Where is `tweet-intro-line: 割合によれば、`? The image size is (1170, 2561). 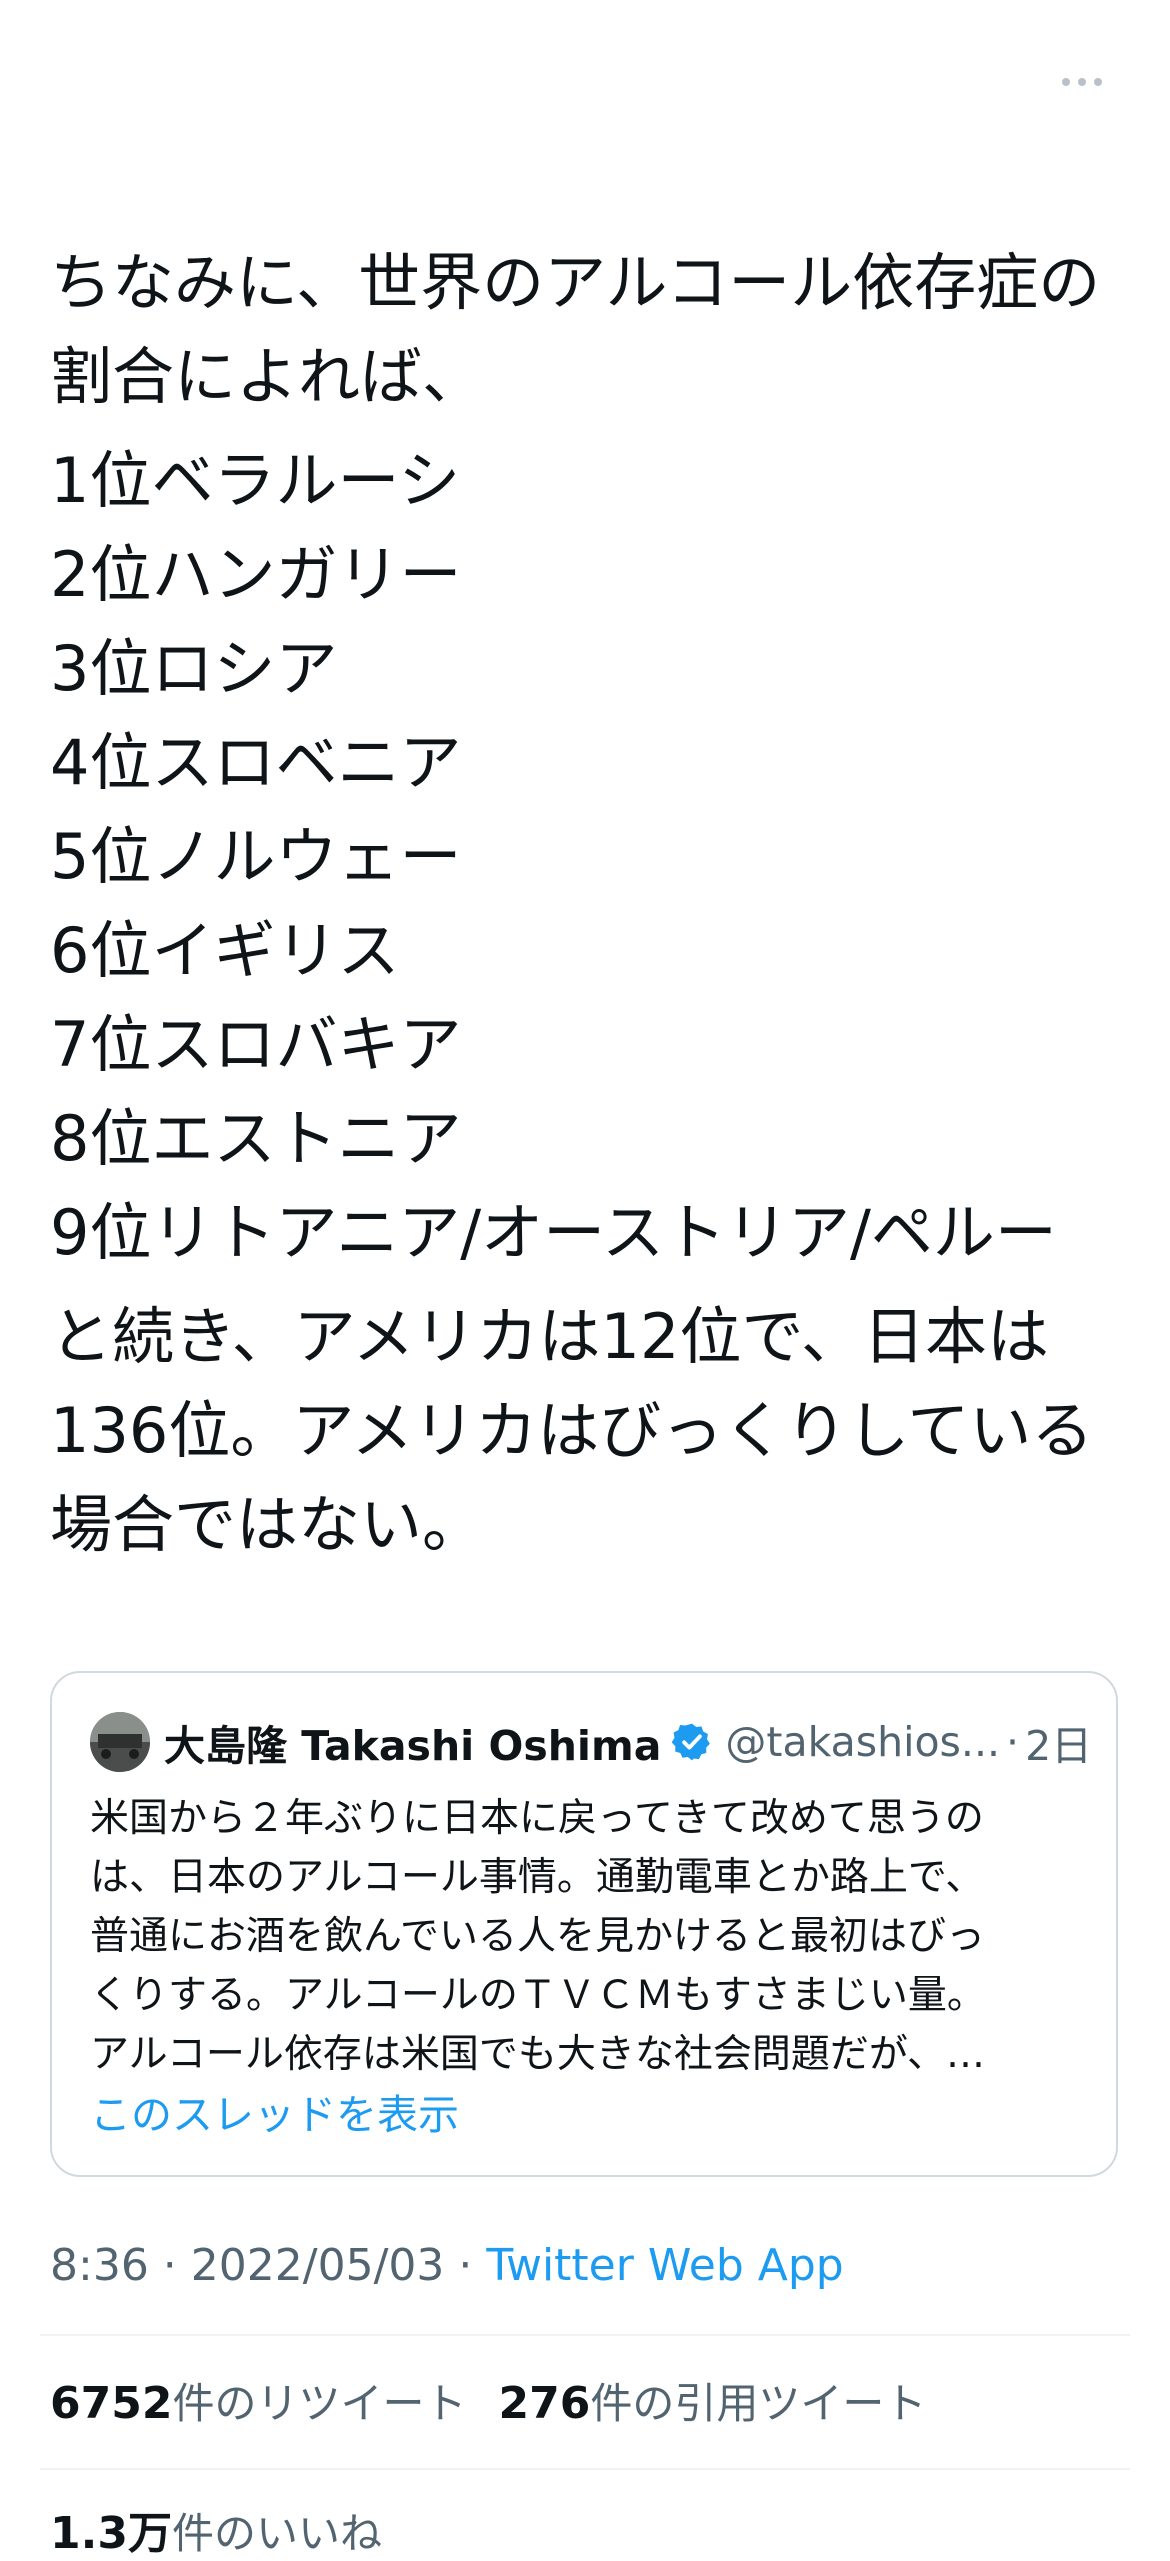 tweet-intro-line: 割合によれば、 is located at coordinates (267, 376).